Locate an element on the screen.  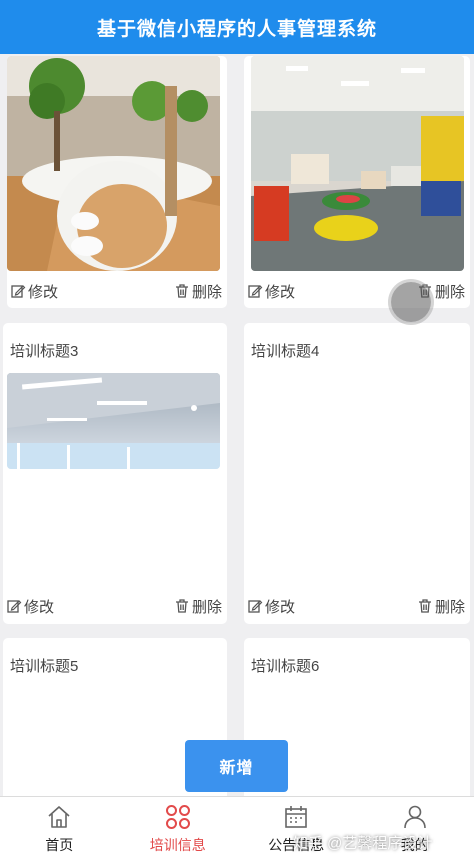
tab-label: 首页 is located at coordinates (59, 845).